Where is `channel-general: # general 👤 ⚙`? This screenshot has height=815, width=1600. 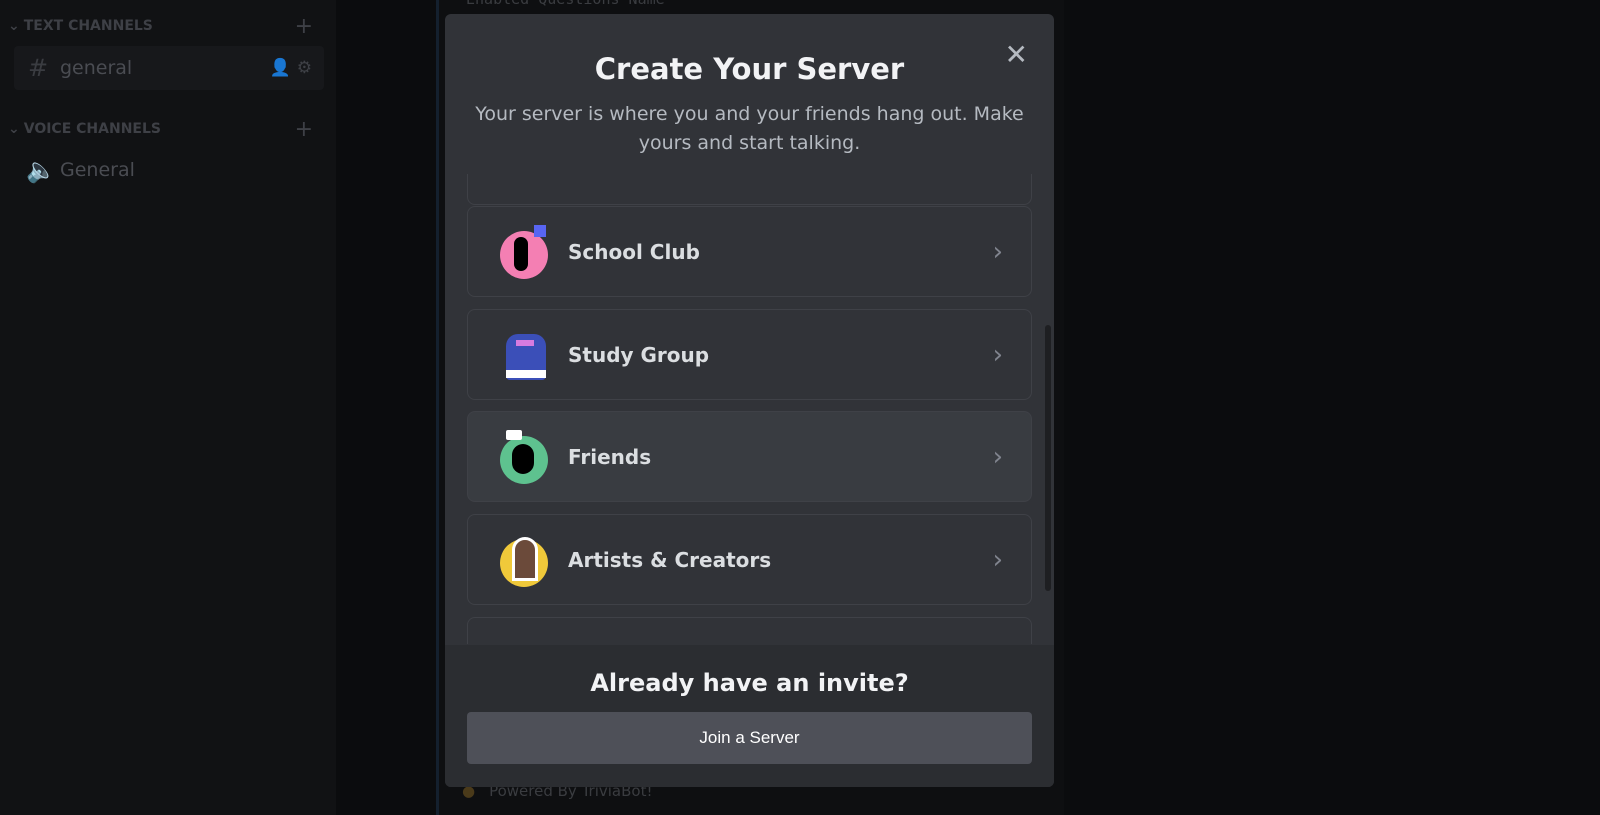 channel-general: # general 👤 ⚙ is located at coordinates (169, 68).